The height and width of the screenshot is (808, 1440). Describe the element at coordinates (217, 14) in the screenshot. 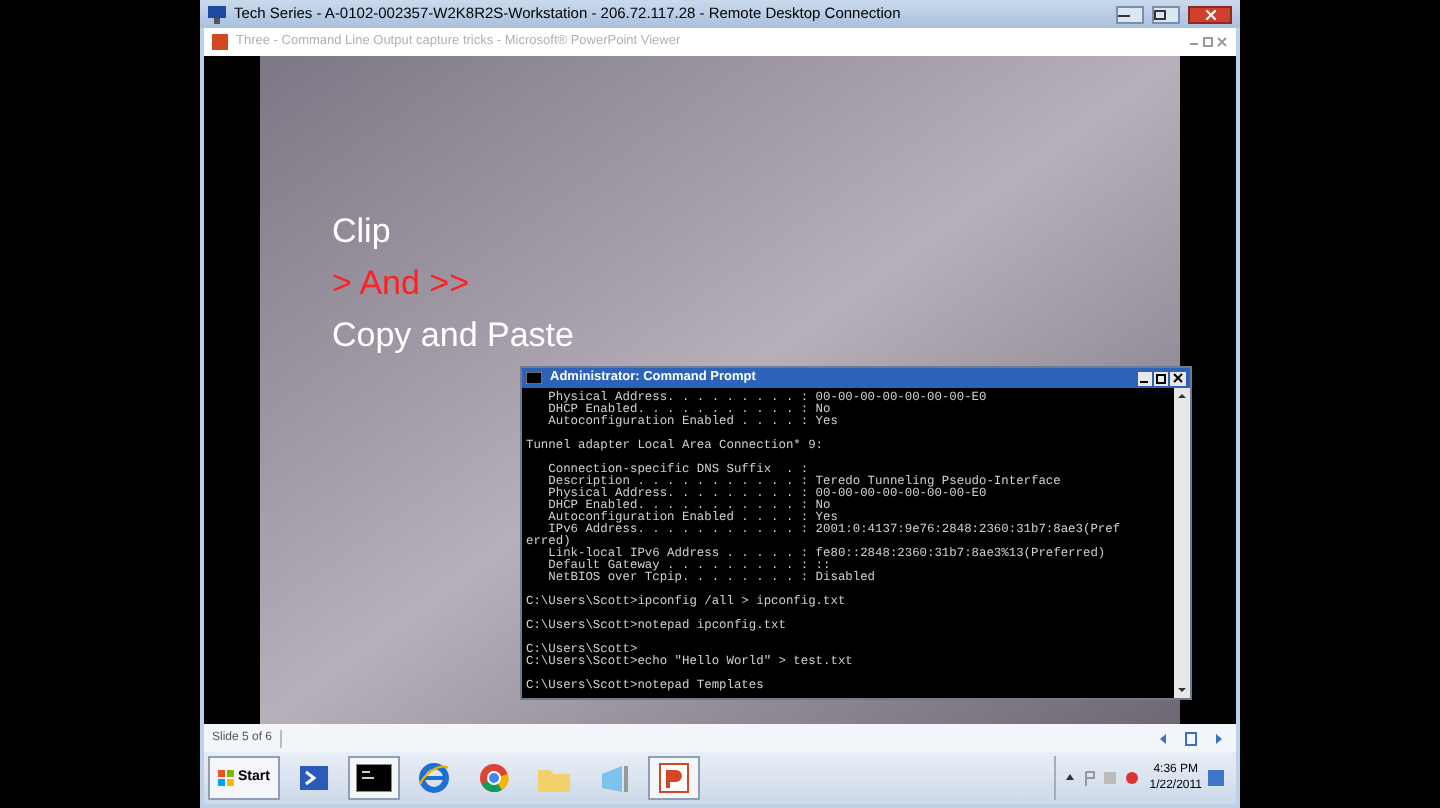

I see `computer-icon` at that location.